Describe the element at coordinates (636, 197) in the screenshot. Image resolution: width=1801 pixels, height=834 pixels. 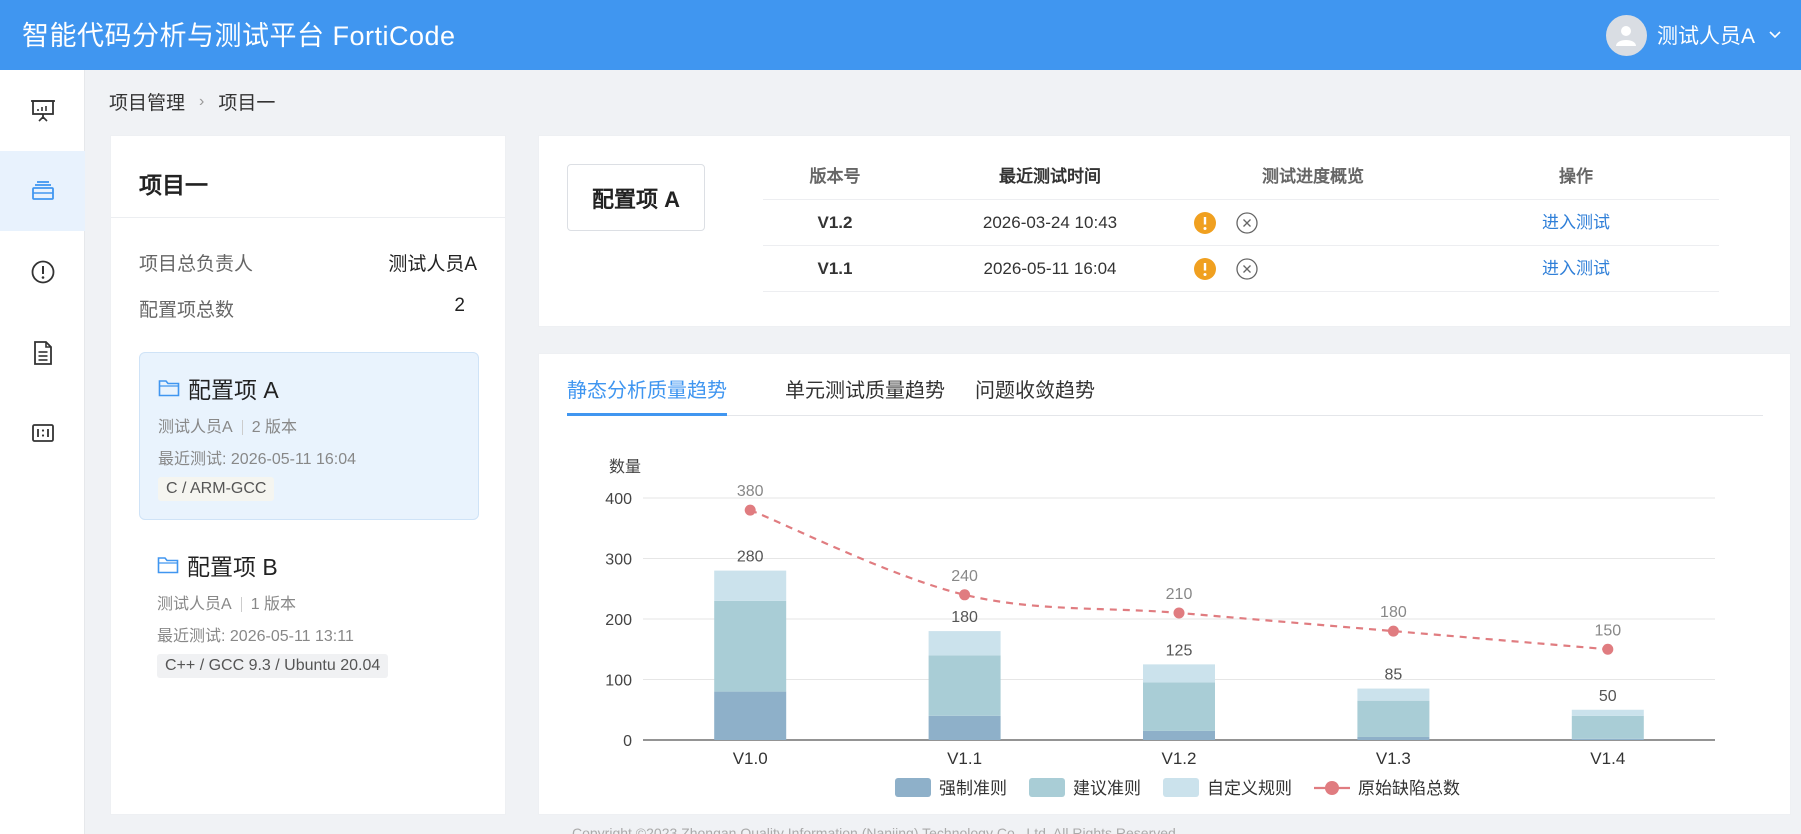
I see `selected-config-badge: 配置项 A` at that location.